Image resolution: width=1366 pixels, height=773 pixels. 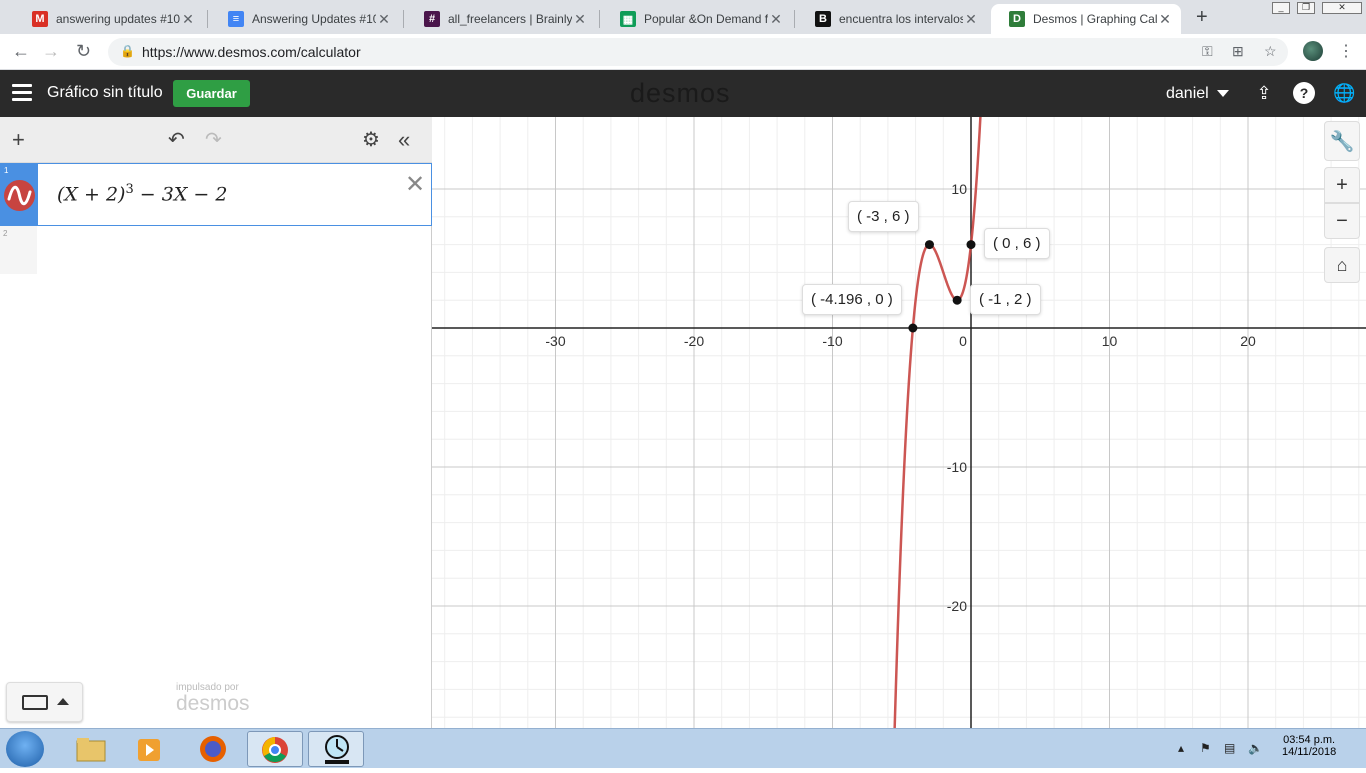 I want to click on minimize-window-button: _, so click(x=1281, y=8).